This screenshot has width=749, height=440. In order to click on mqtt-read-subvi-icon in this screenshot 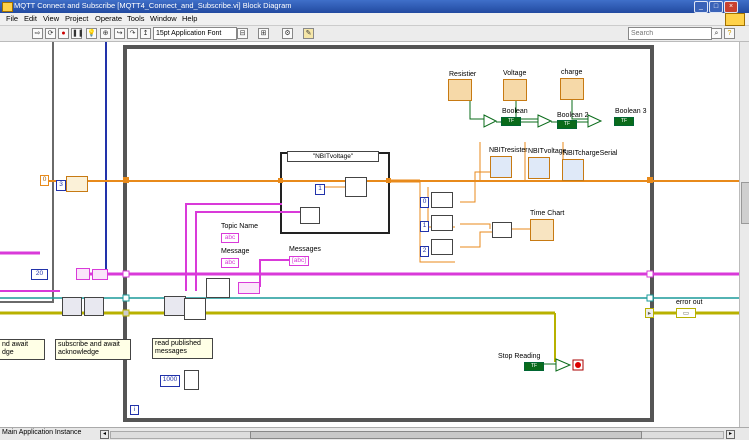, I will do `click(175, 306)`.